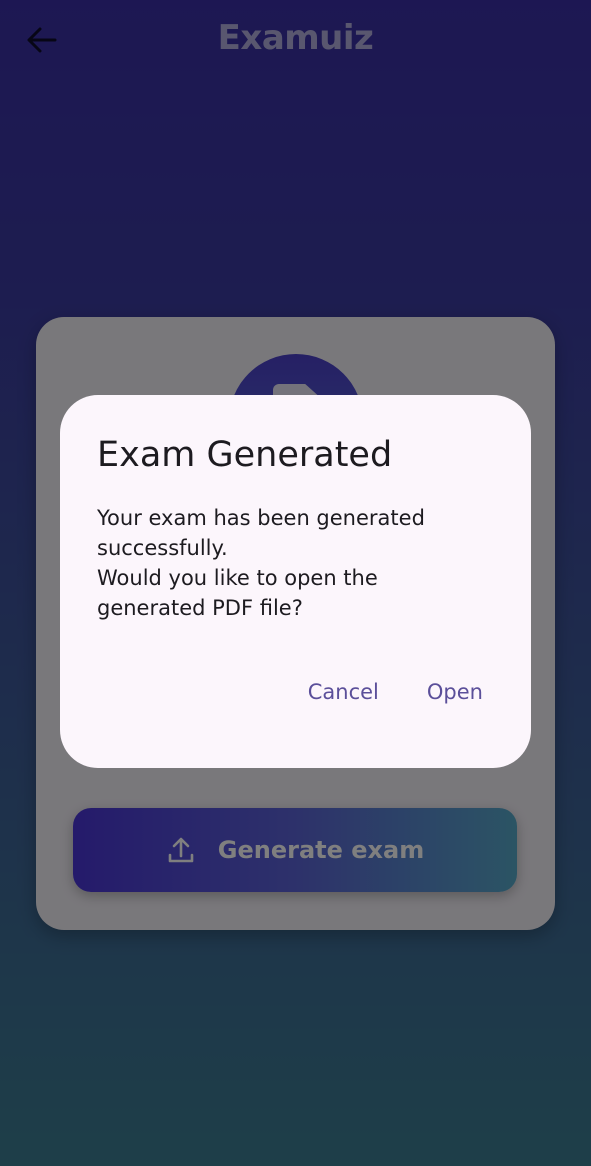 This screenshot has width=591, height=1166. What do you see at coordinates (162, 548) in the screenshot?
I see `dialog-message-line: successfully.` at bounding box center [162, 548].